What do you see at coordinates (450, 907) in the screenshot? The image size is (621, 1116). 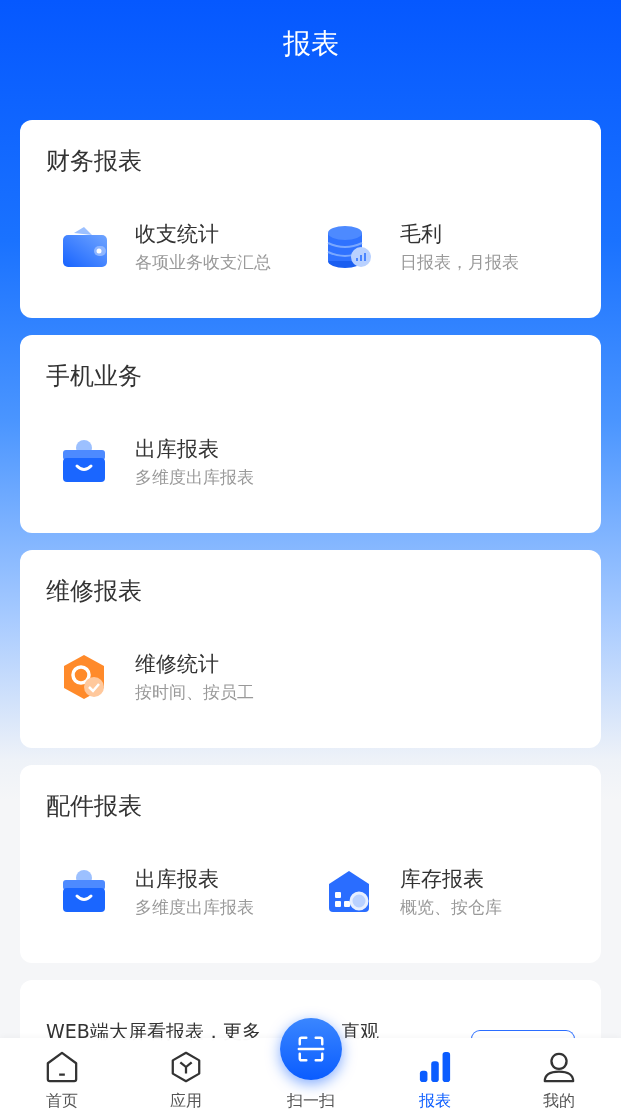 I see `item-subtitle: 概览、按仓库` at bounding box center [450, 907].